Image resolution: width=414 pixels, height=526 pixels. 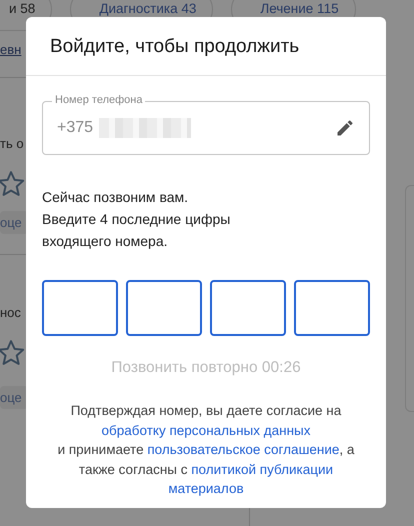 What do you see at coordinates (99, 100) in the screenshot?
I see `field-label: Номер телефона` at bounding box center [99, 100].